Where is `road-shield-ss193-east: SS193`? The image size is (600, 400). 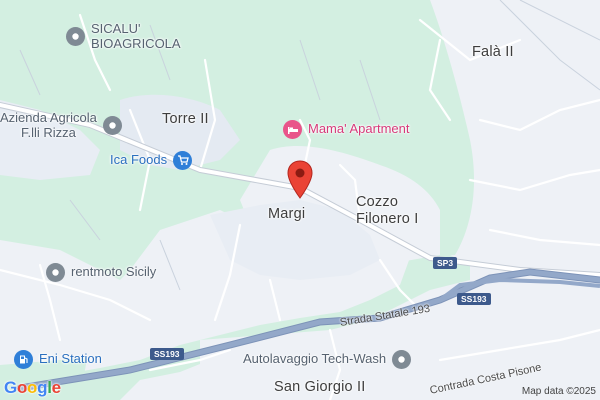
road-shield-ss193-east: SS193 is located at coordinates (474, 299).